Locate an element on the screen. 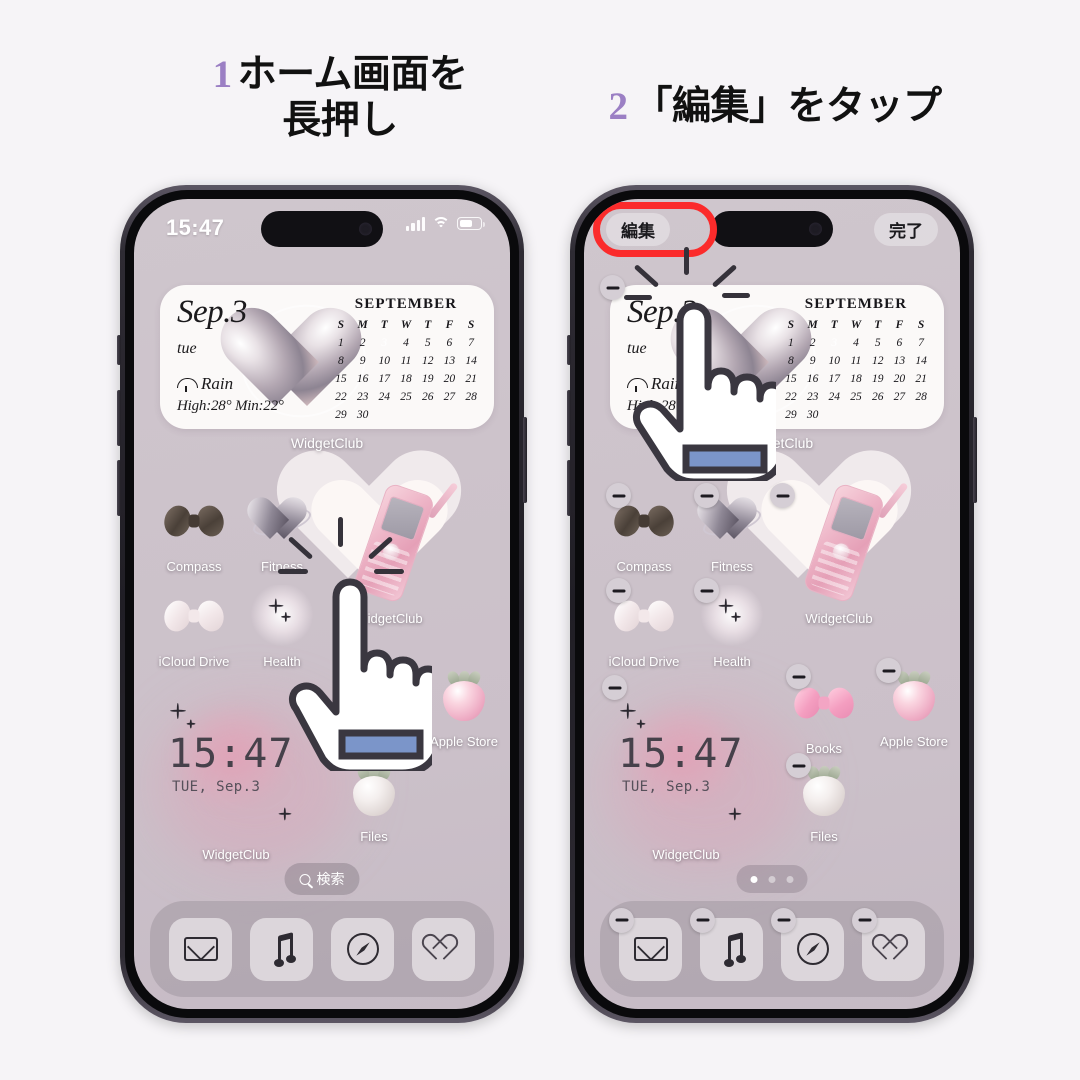  calendar-day: 17 is located at coordinates (384, 379).